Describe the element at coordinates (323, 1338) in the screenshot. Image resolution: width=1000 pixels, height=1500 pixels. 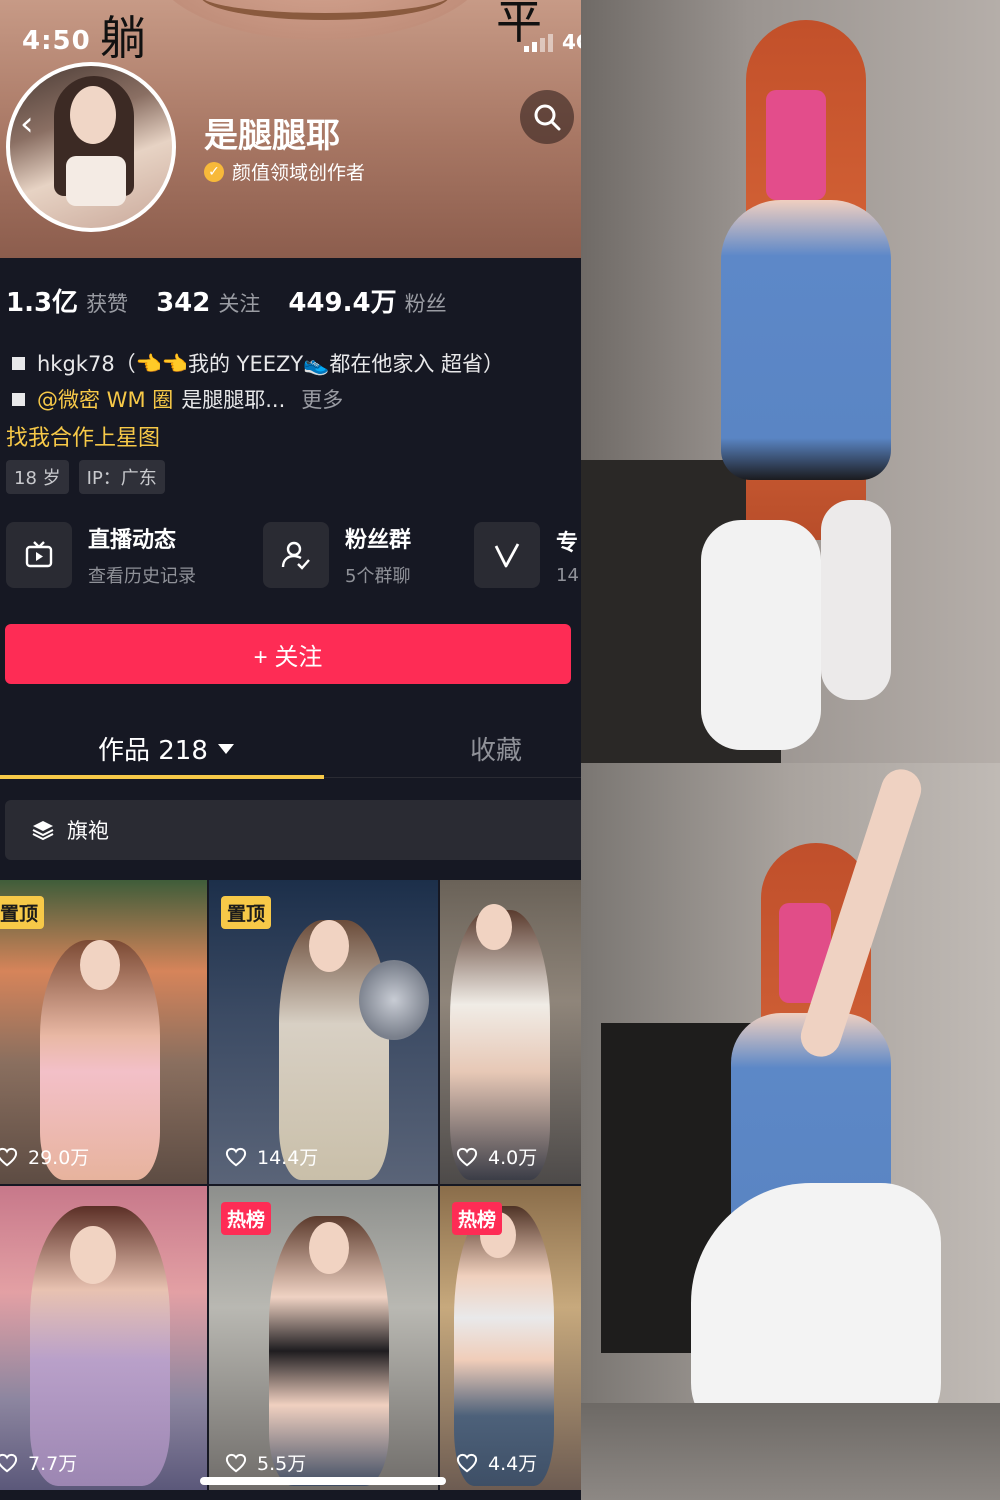
I see `video-thumbnail: 热榜 5.5万` at that location.